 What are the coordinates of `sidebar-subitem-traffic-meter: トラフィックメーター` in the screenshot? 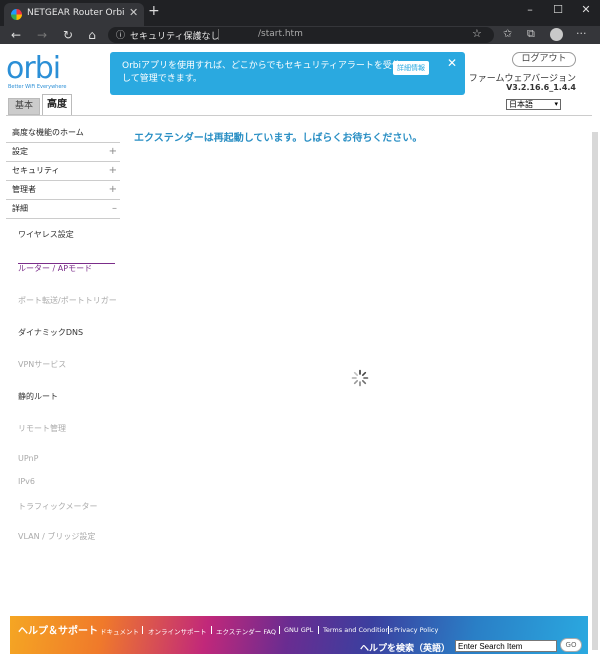 It's located at (303, 506).